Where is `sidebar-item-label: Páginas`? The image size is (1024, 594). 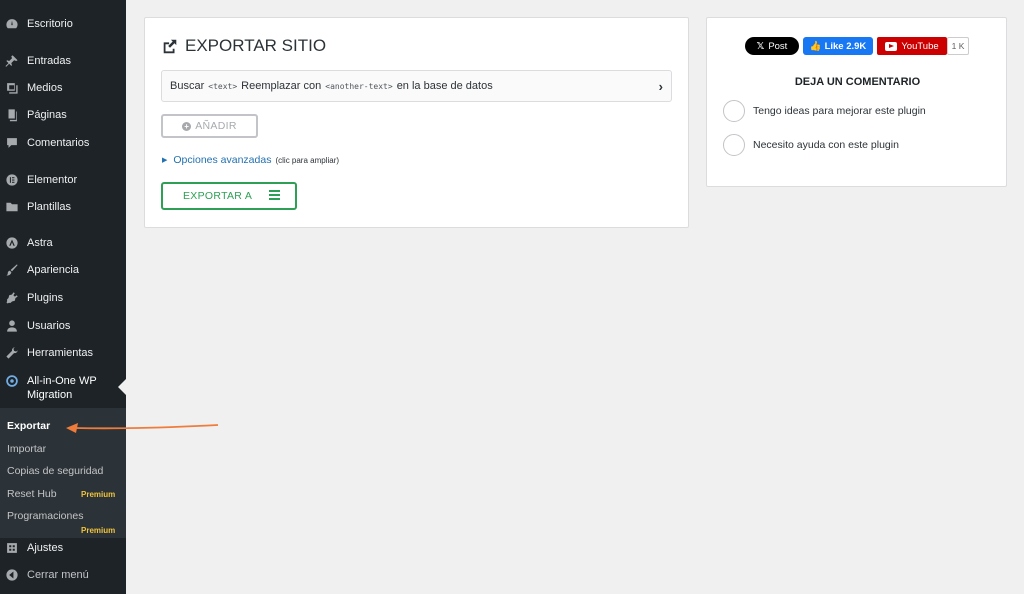
sidebar-item-label: Páginas is located at coordinates (47, 115).